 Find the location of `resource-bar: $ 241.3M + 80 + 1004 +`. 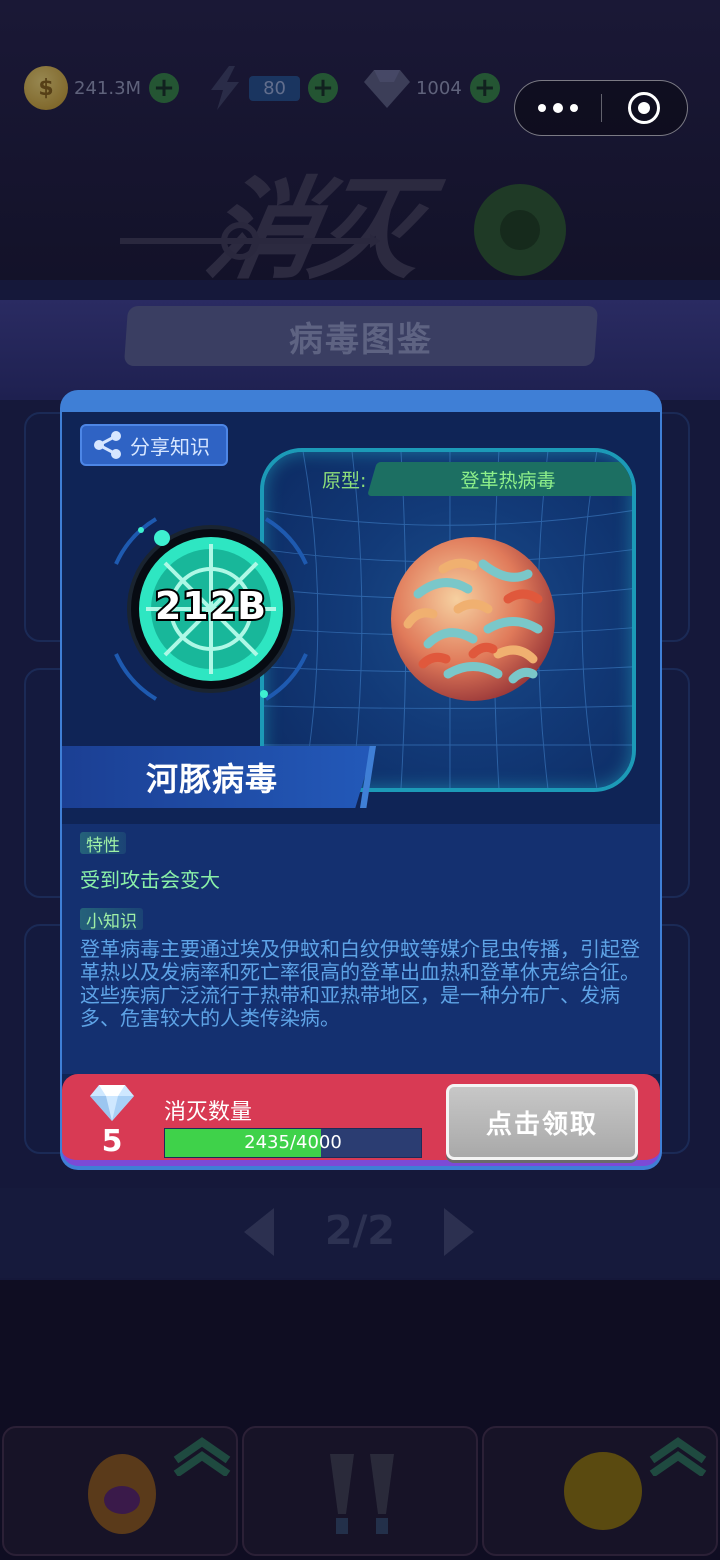

resource-bar: $ 241.3M + 80 + 1004 + is located at coordinates (275, 88).